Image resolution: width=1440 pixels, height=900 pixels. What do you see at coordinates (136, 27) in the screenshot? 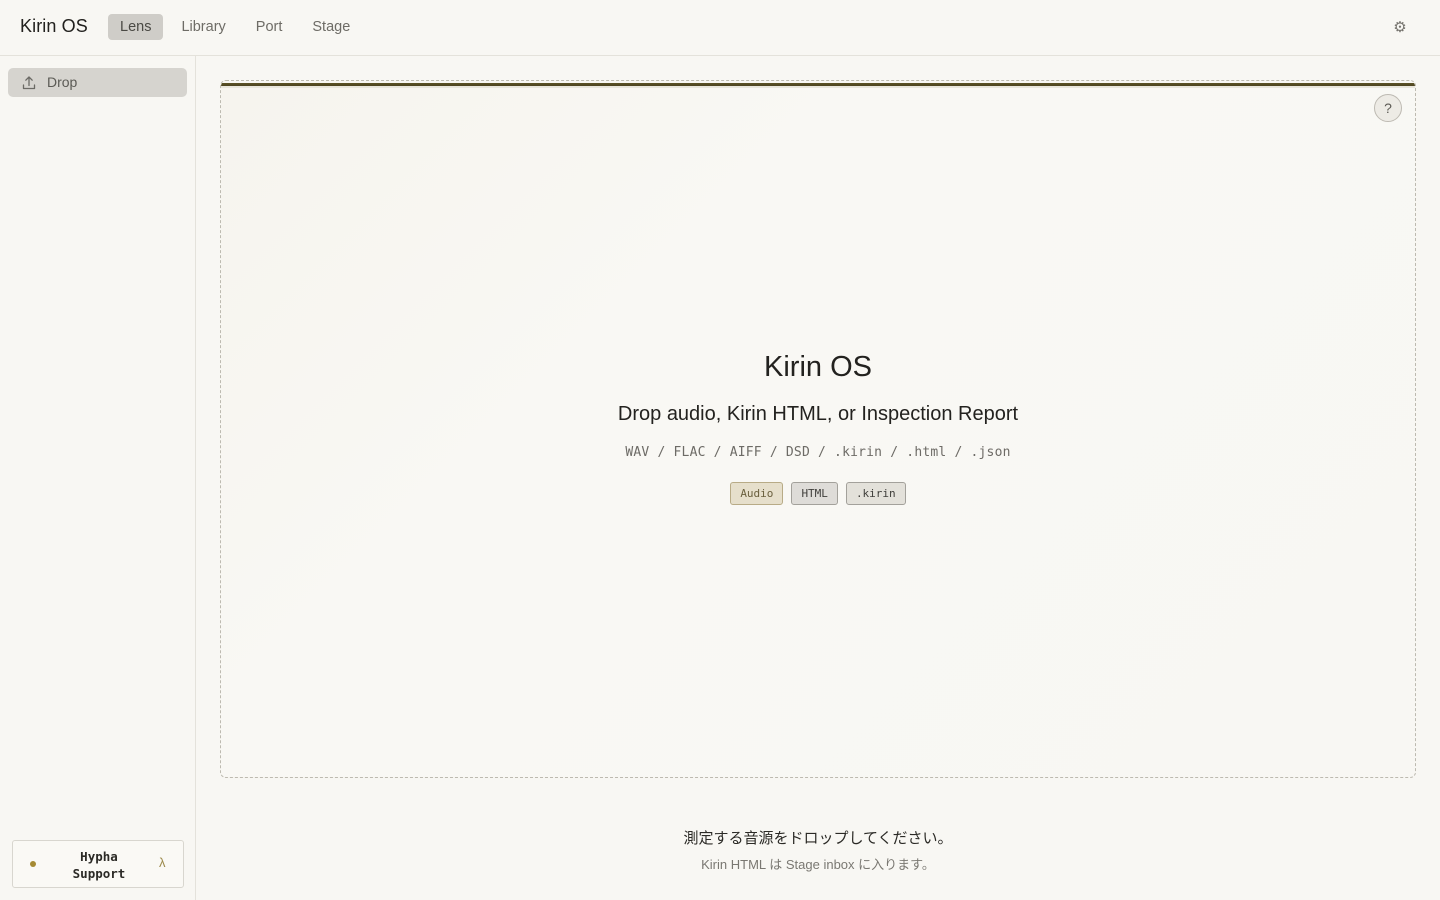
I see `tab-lens: Lens` at bounding box center [136, 27].